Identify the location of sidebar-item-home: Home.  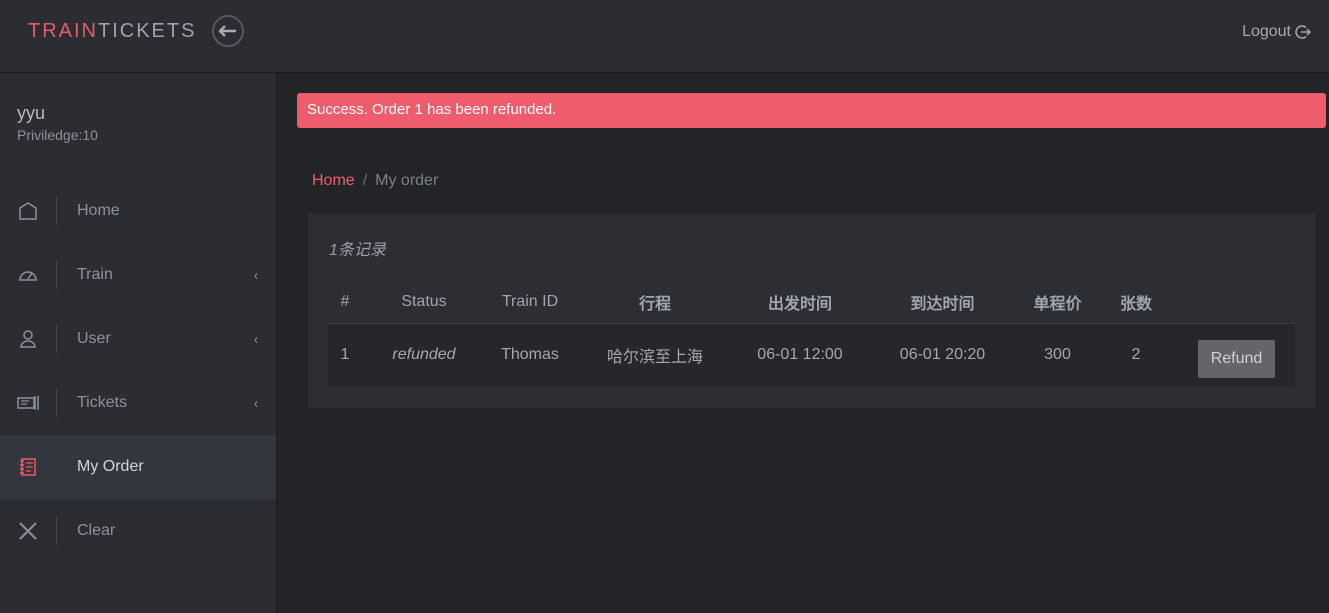
(138, 211).